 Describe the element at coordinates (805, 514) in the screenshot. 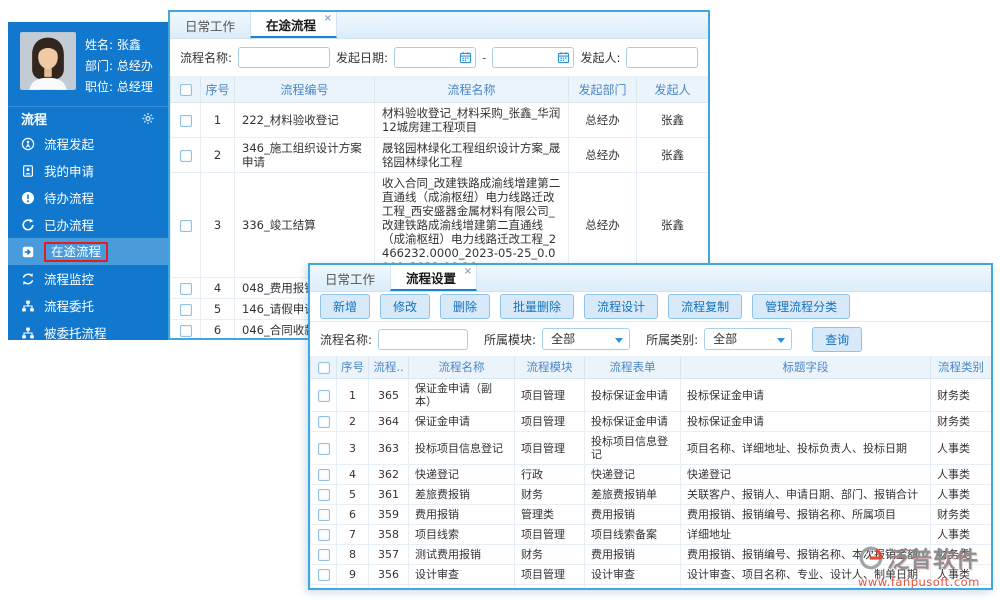

I see `cell-title-fields: 费用报销、报销编号、报销名称、所属项目` at that location.